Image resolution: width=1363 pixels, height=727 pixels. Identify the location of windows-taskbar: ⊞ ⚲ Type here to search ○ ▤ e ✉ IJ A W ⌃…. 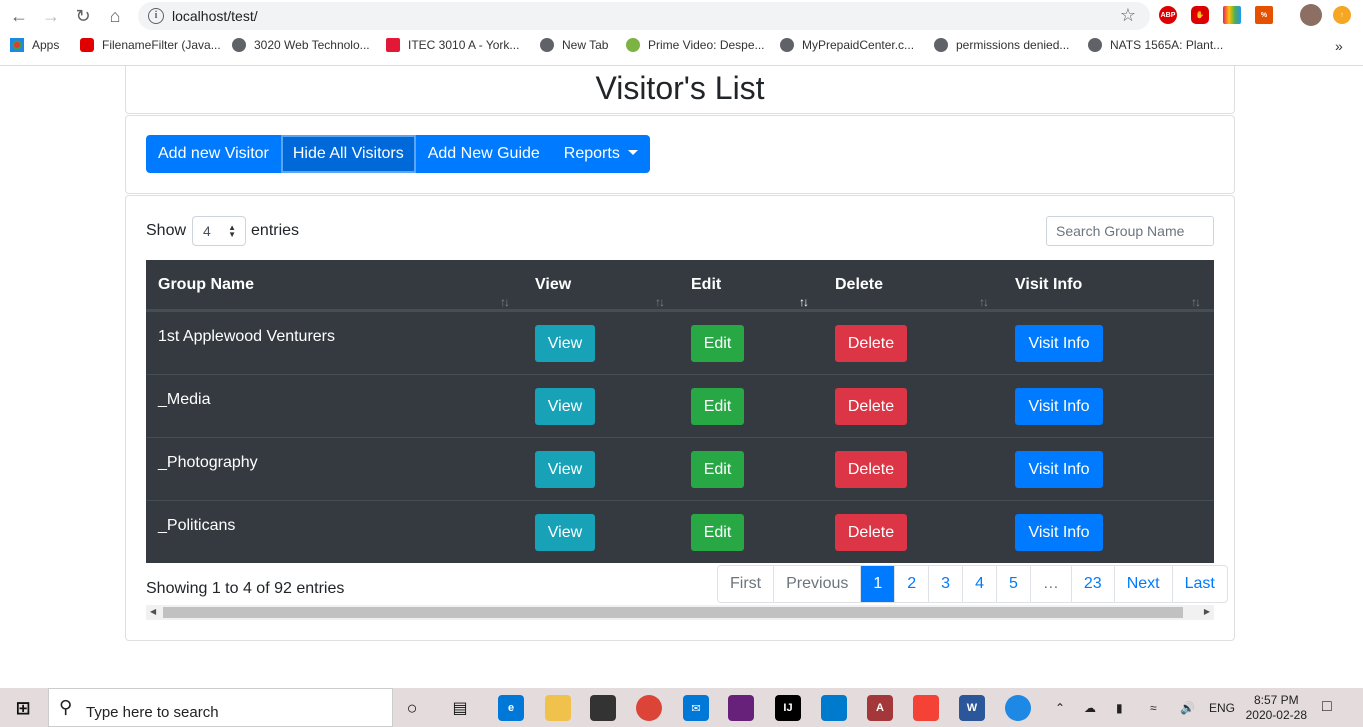
(681, 707).